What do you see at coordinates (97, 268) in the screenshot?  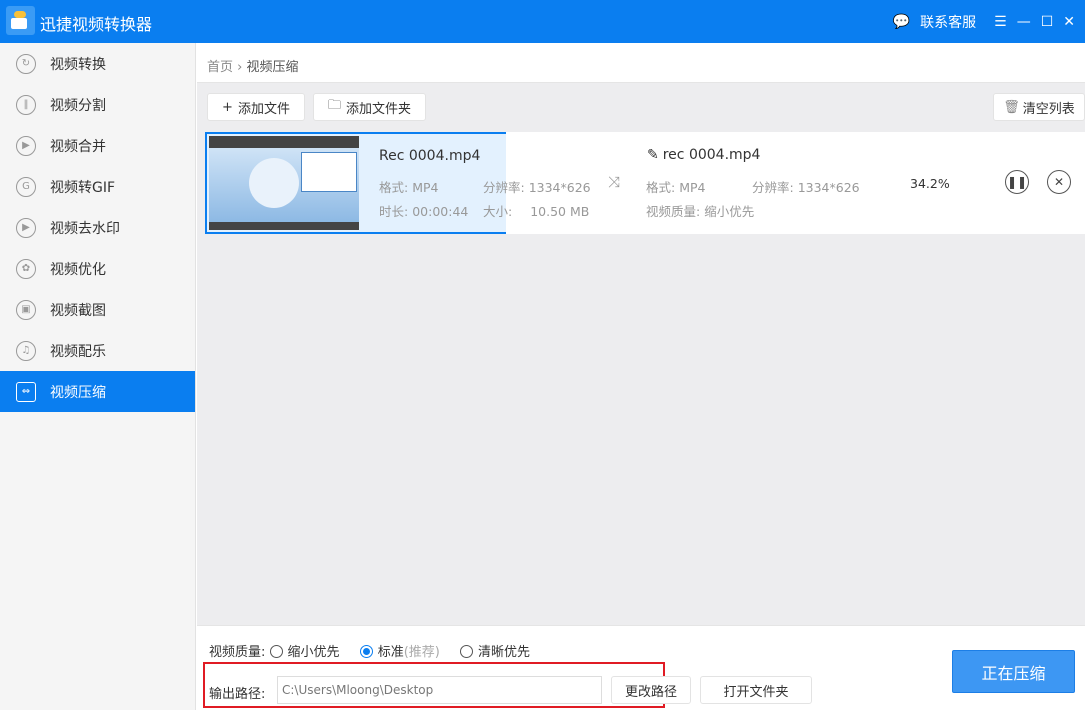 I see `sidebar-item-optimize: ✿ 视频优化` at bounding box center [97, 268].